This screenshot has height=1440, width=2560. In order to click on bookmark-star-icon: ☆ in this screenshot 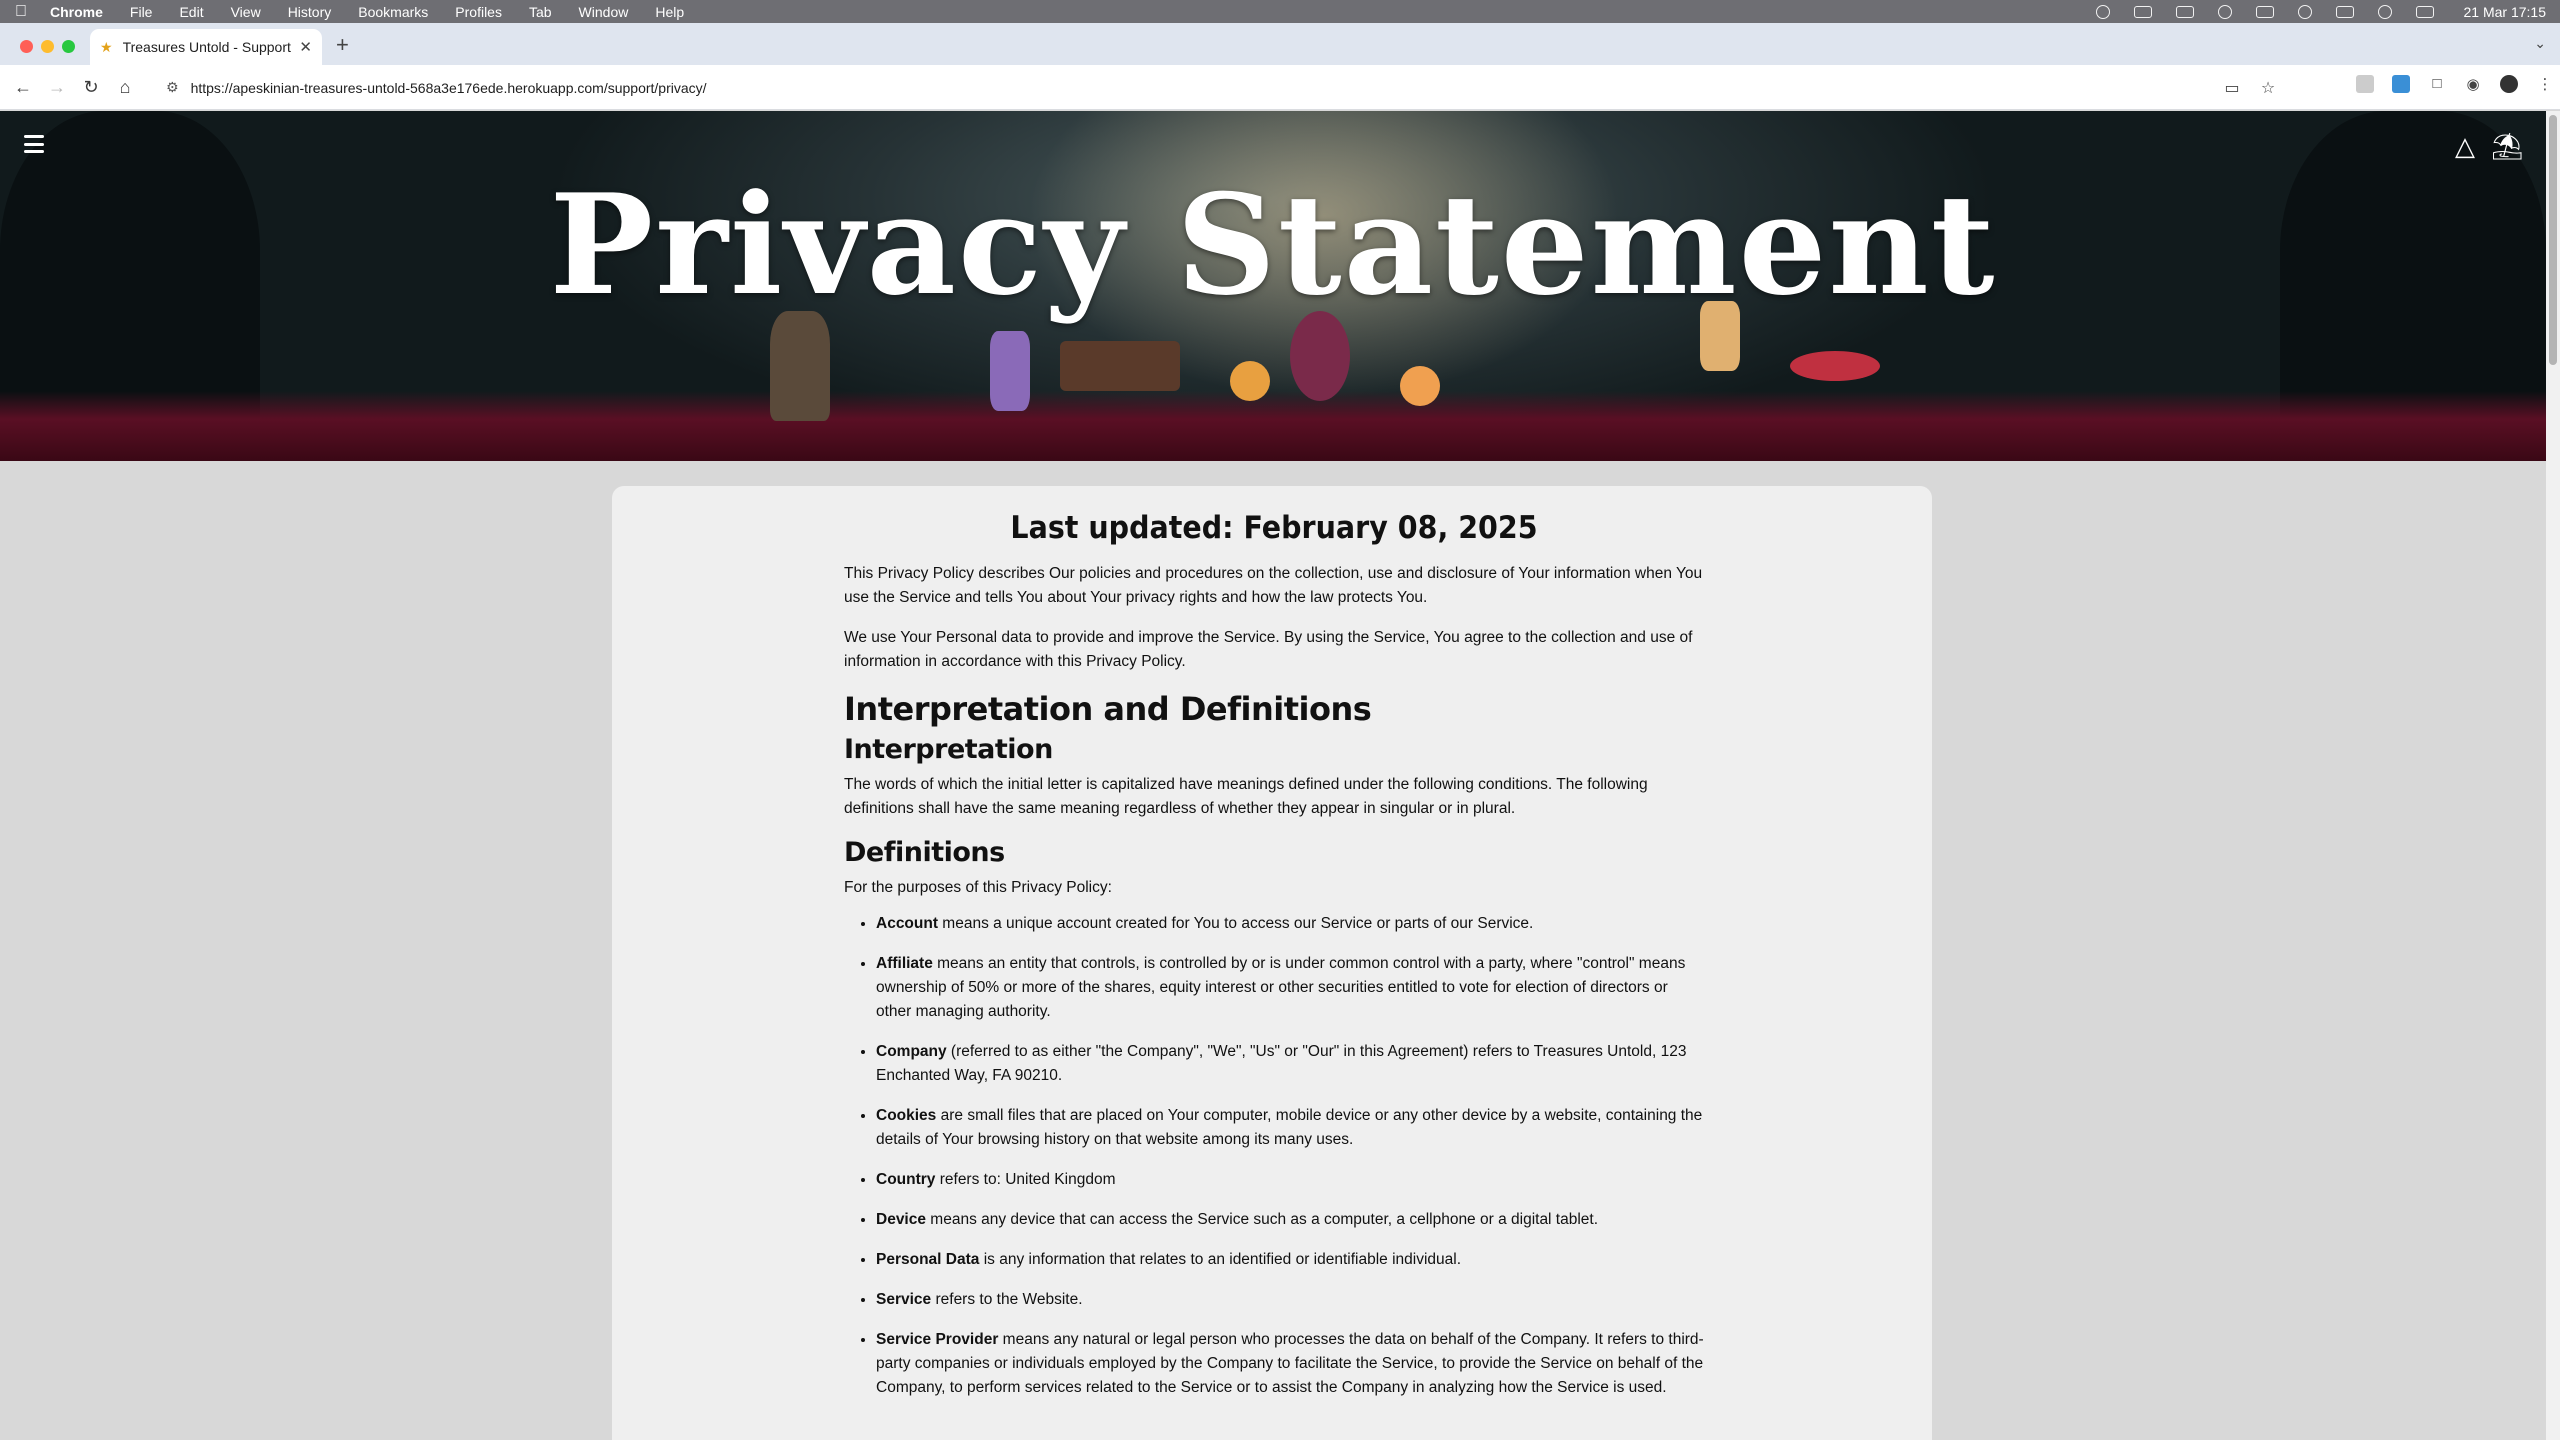, I will do `click(2268, 88)`.